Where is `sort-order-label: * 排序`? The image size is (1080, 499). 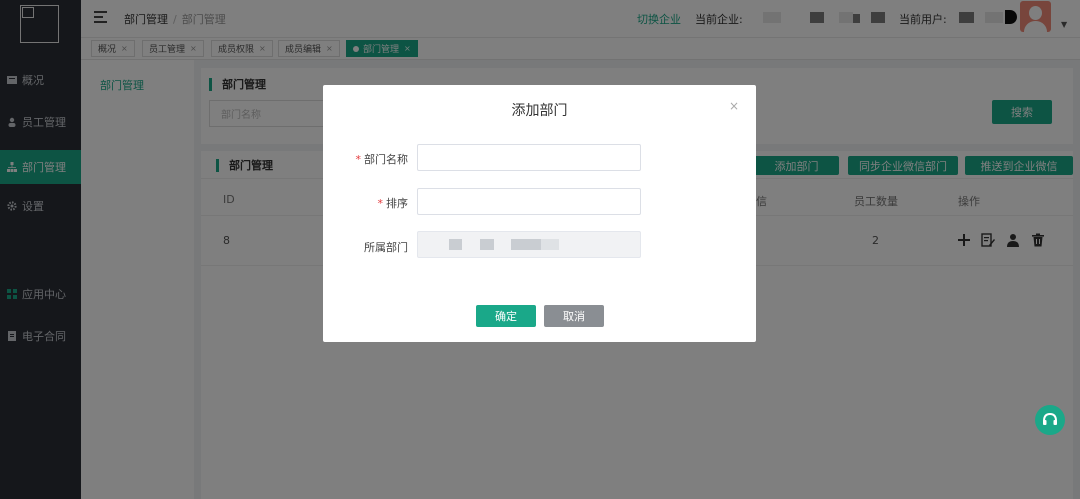
sort-order-label: * 排序 is located at coordinates (393, 203).